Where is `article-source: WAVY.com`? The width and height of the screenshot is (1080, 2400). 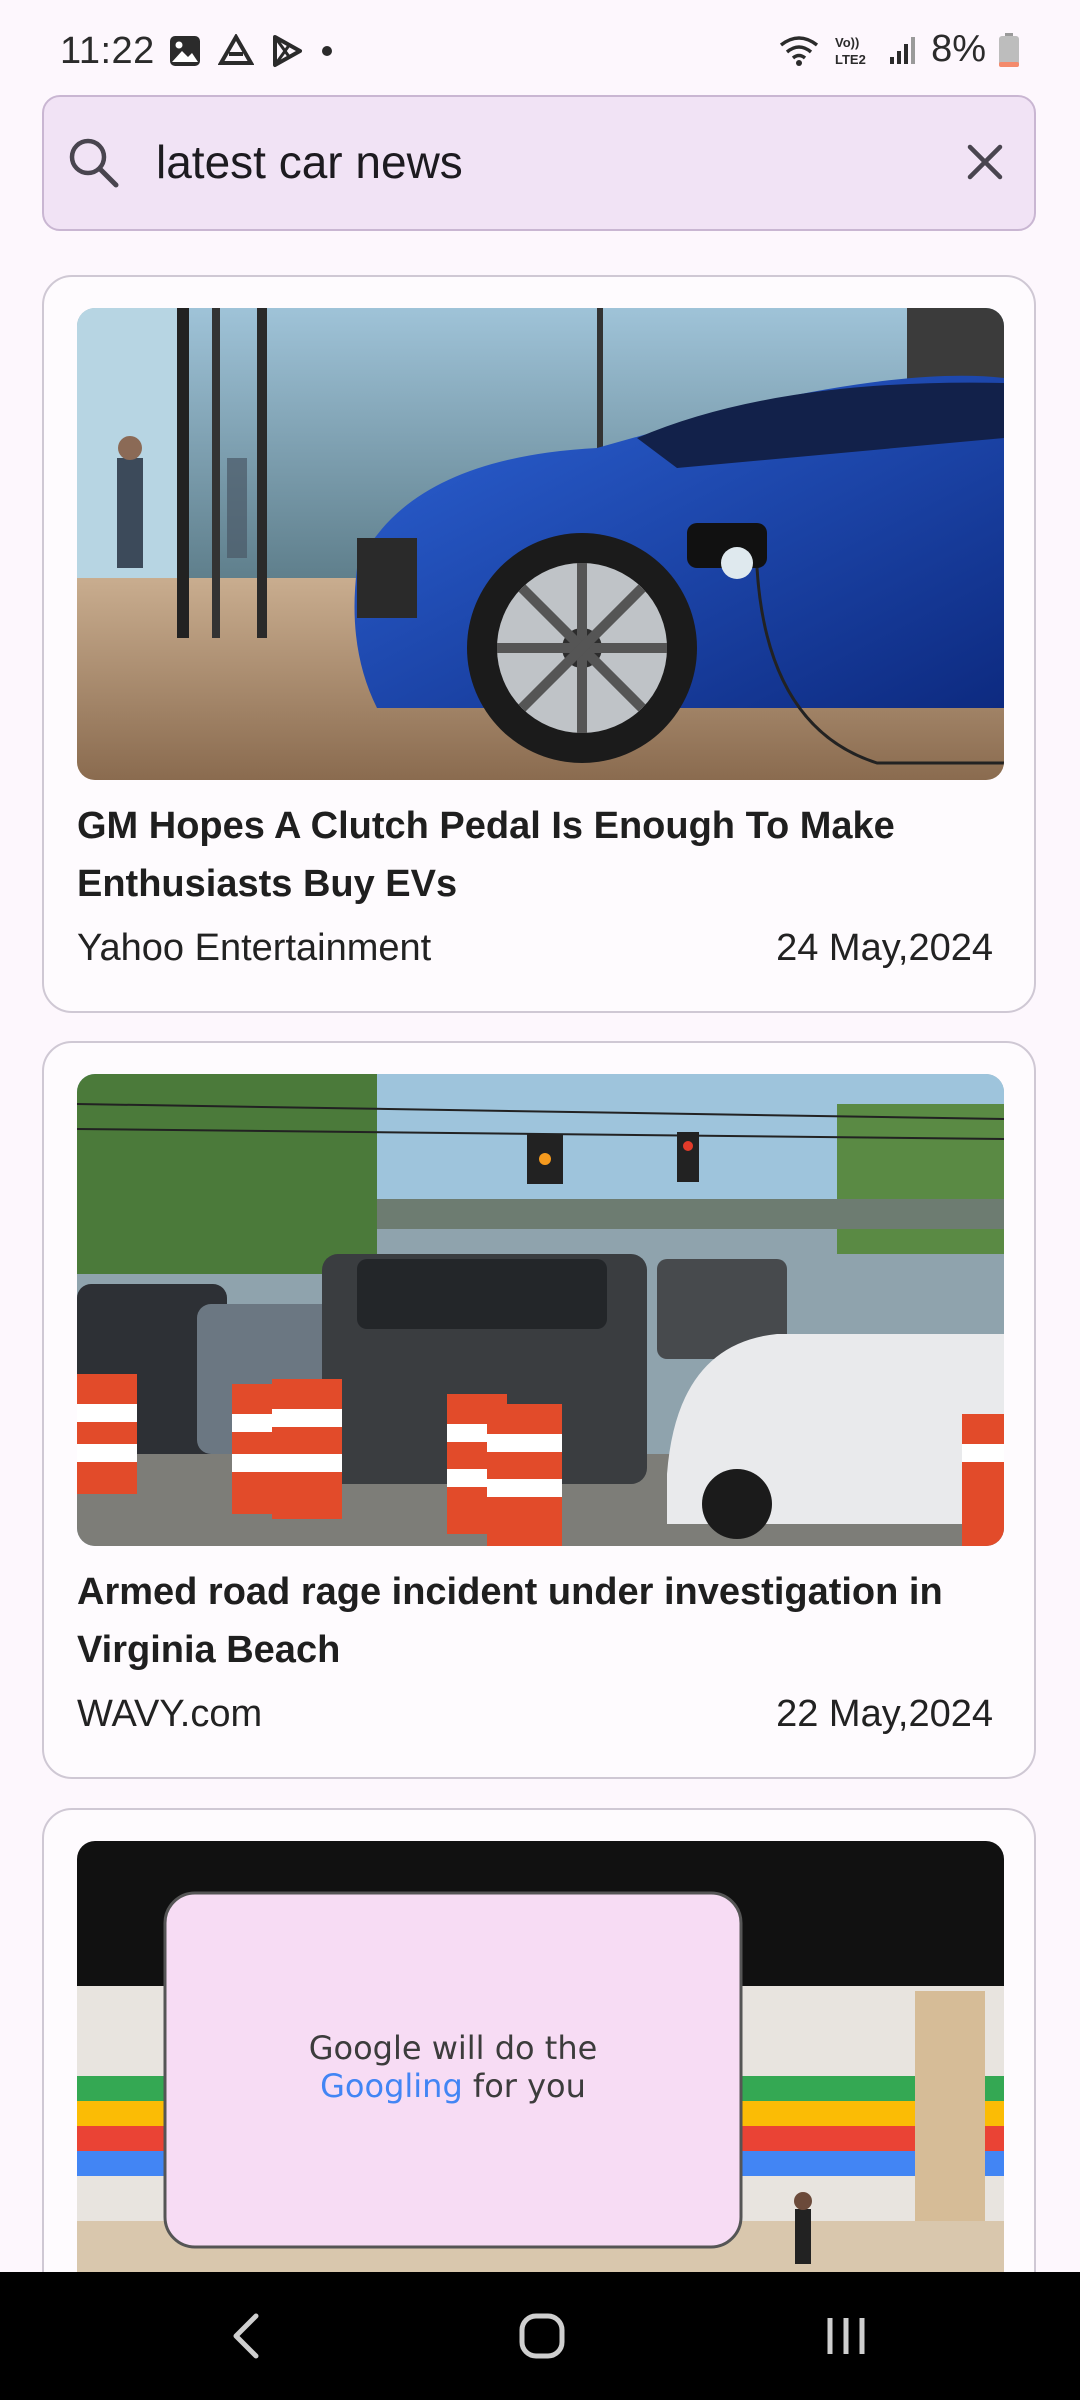 article-source: WAVY.com is located at coordinates (170, 1714).